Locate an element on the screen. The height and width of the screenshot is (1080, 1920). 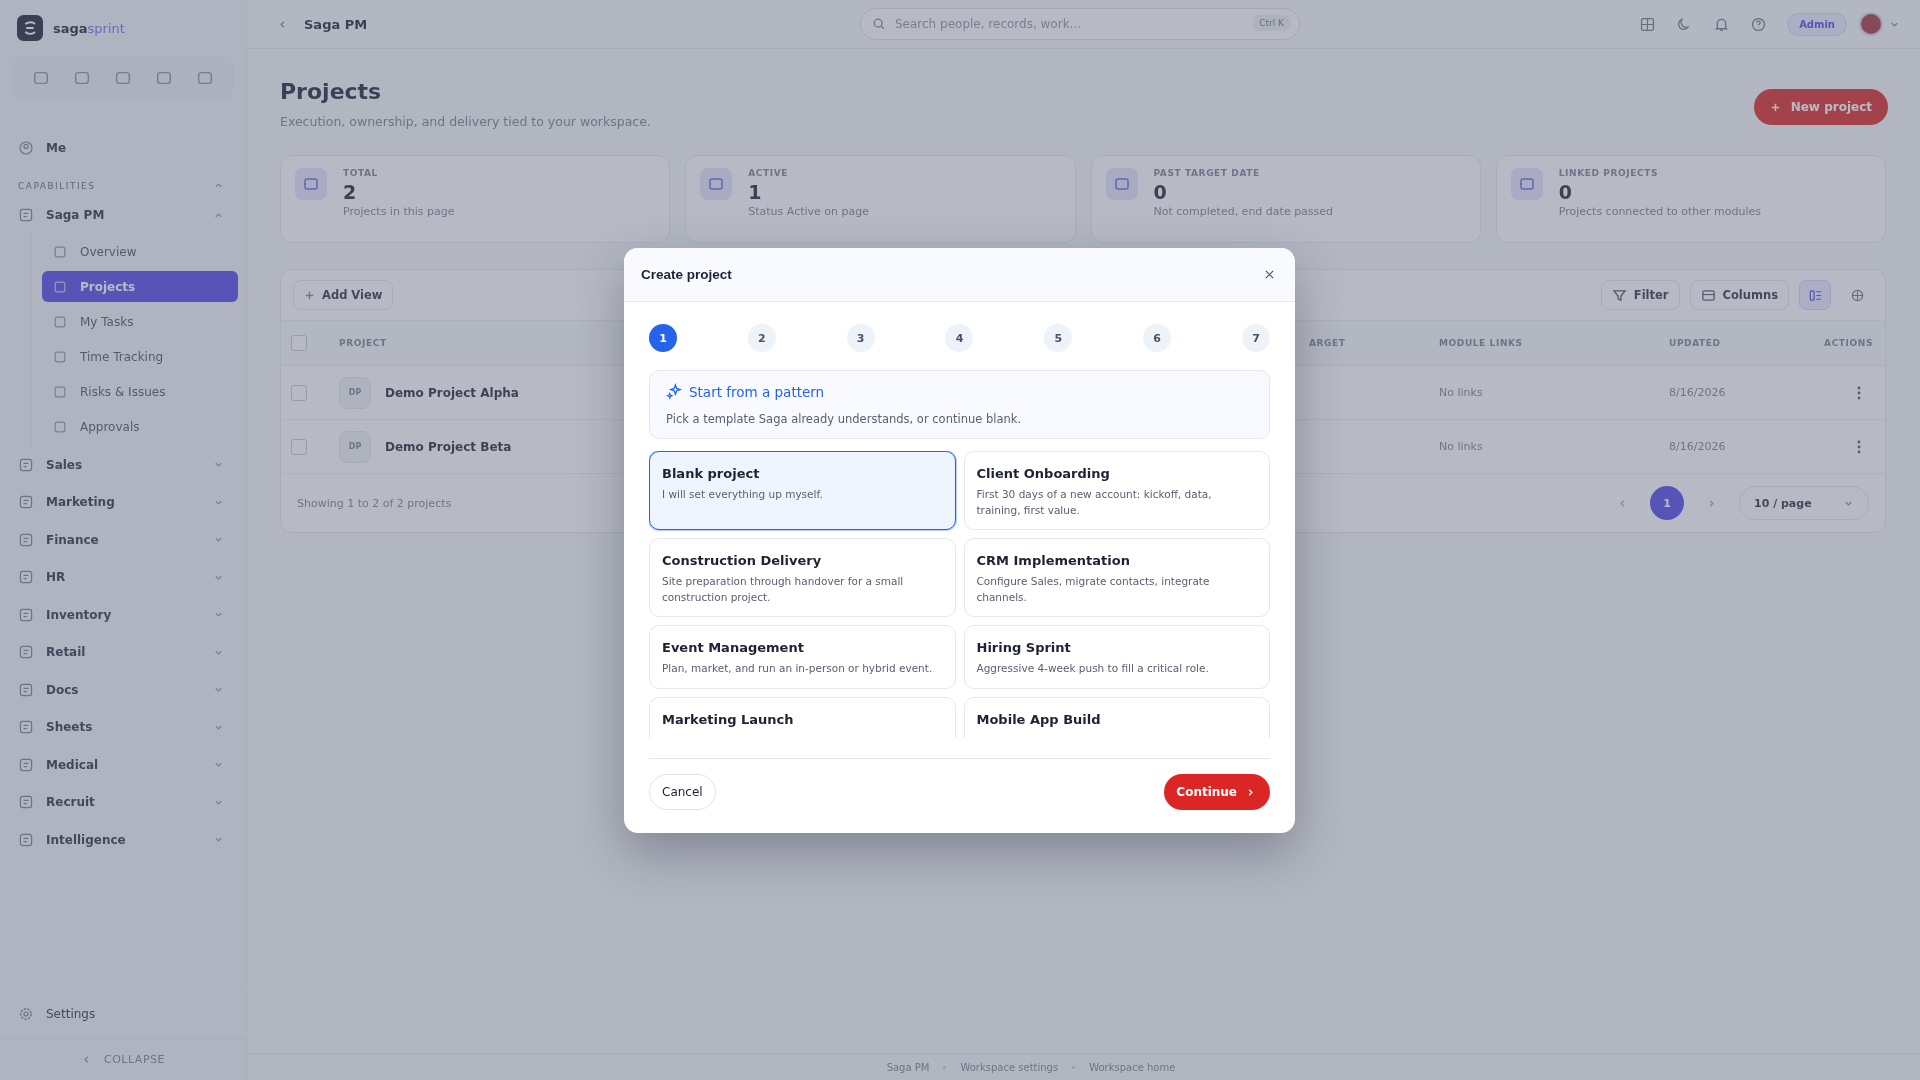
page-title: Projects is located at coordinates (331, 91).